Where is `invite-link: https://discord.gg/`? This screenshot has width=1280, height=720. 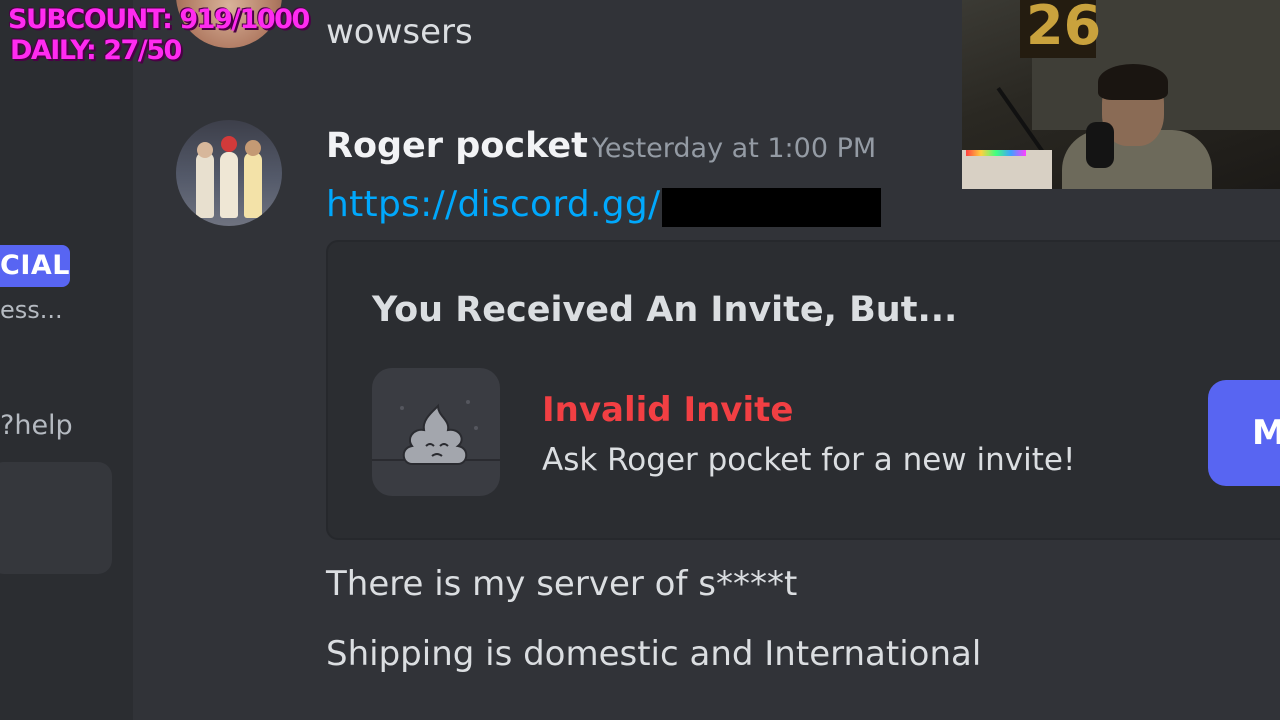 invite-link: https://discord.gg/ is located at coordinates (493, 204).